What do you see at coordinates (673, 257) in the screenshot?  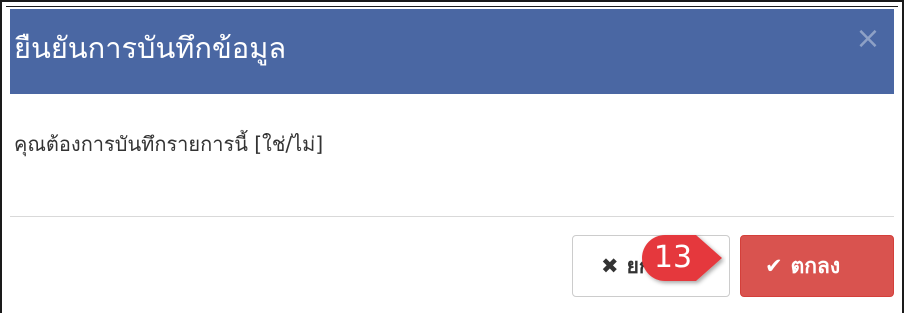 I see `step-number: 13` at bounding box center [673, 257].